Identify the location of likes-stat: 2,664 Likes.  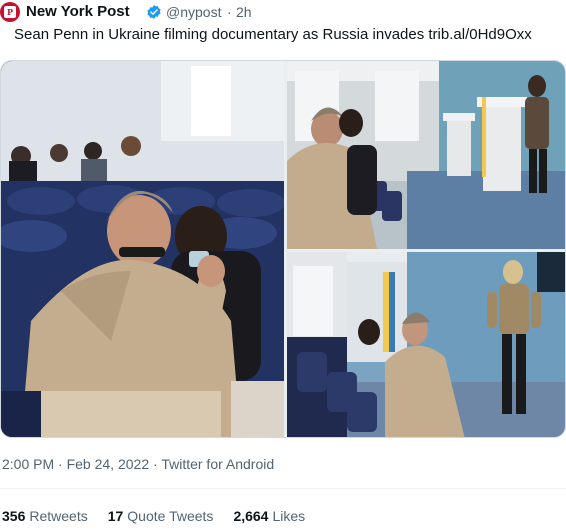
(269, 516).